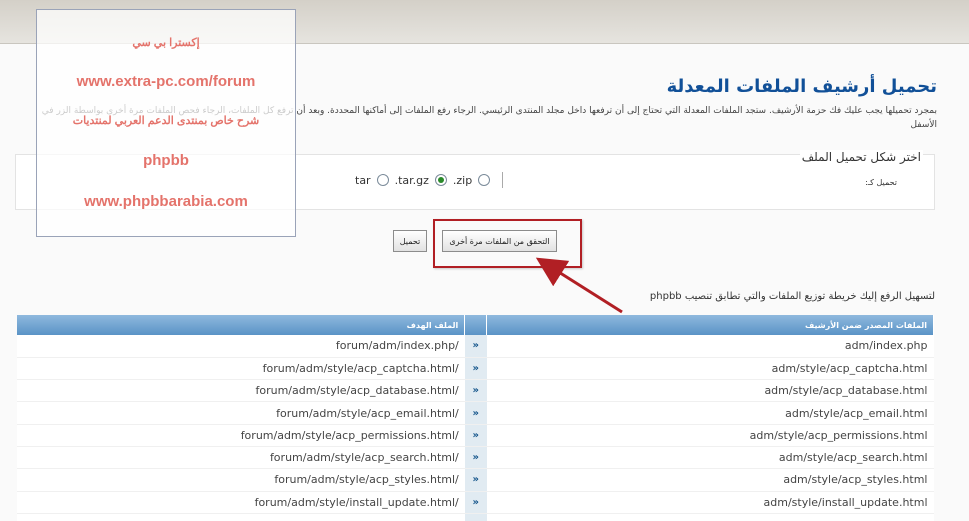 This screenshot has width=969, height=521. I want to click on format-option-label-tar-gz: .tar.gz, so click(411, 180).